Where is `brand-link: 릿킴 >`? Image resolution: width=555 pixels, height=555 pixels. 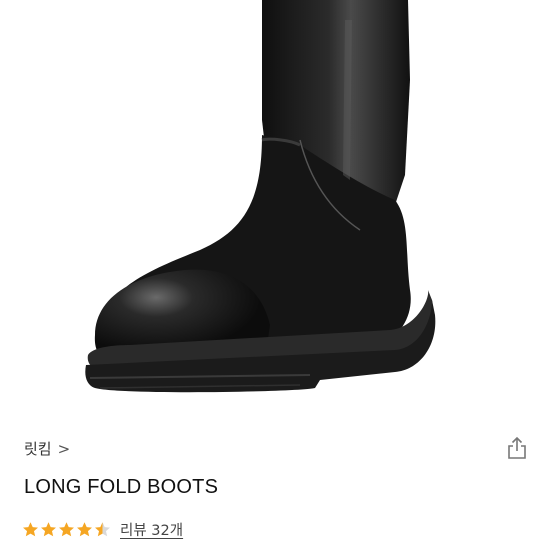
brand-link: 릿킴 > is located at coordinates (47, 448).